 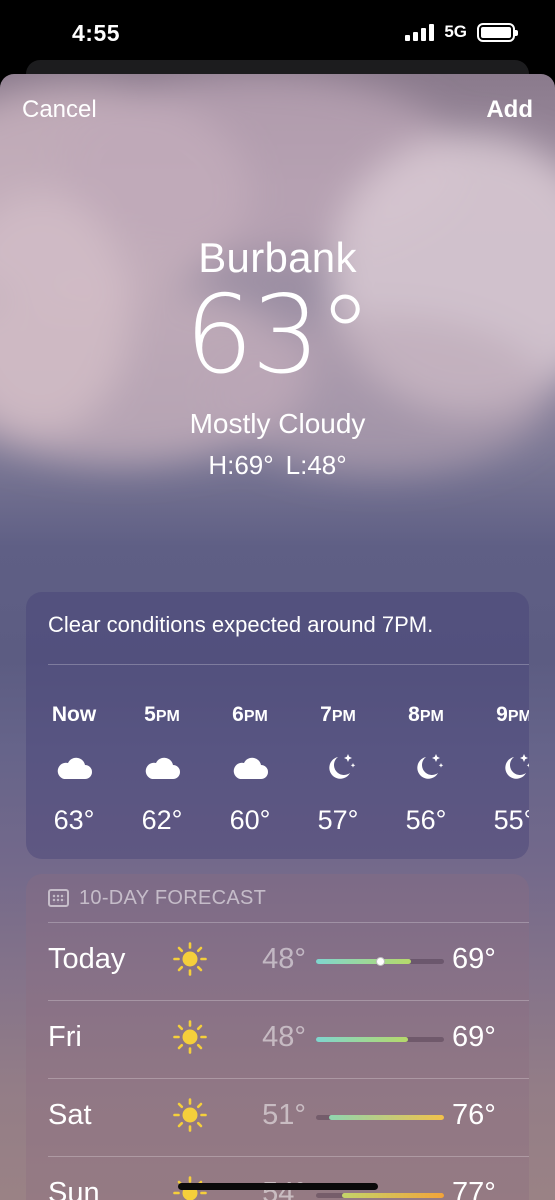 I want to click on high-temperature: 76°, so click(x=474, y=1115).